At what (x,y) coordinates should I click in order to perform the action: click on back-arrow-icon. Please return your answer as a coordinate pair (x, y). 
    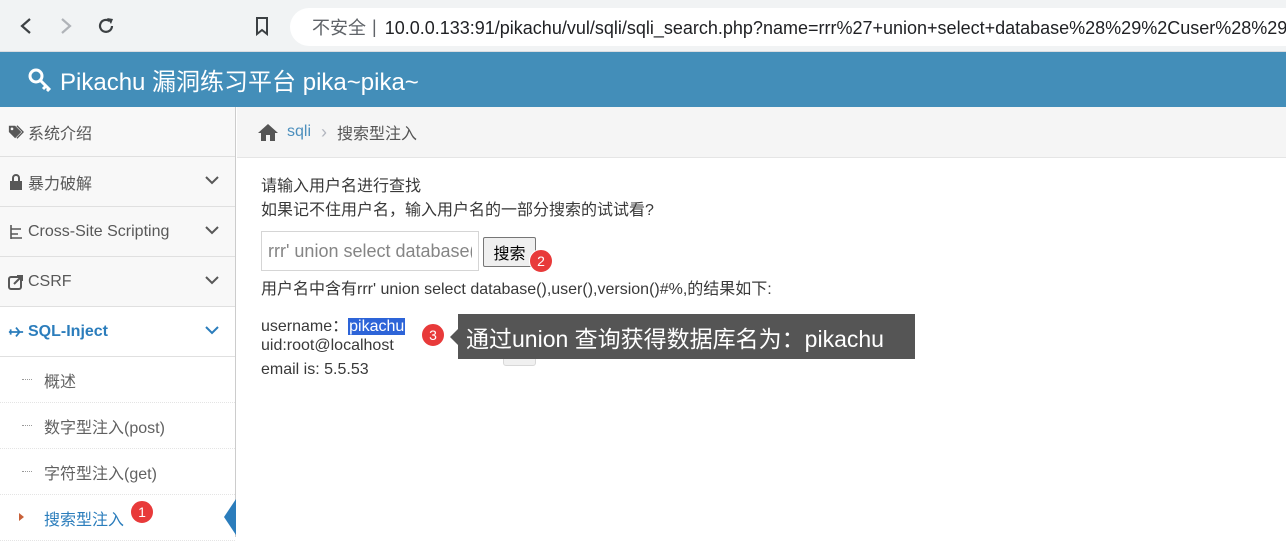
    Looking at the image, I should click on (25, 26).